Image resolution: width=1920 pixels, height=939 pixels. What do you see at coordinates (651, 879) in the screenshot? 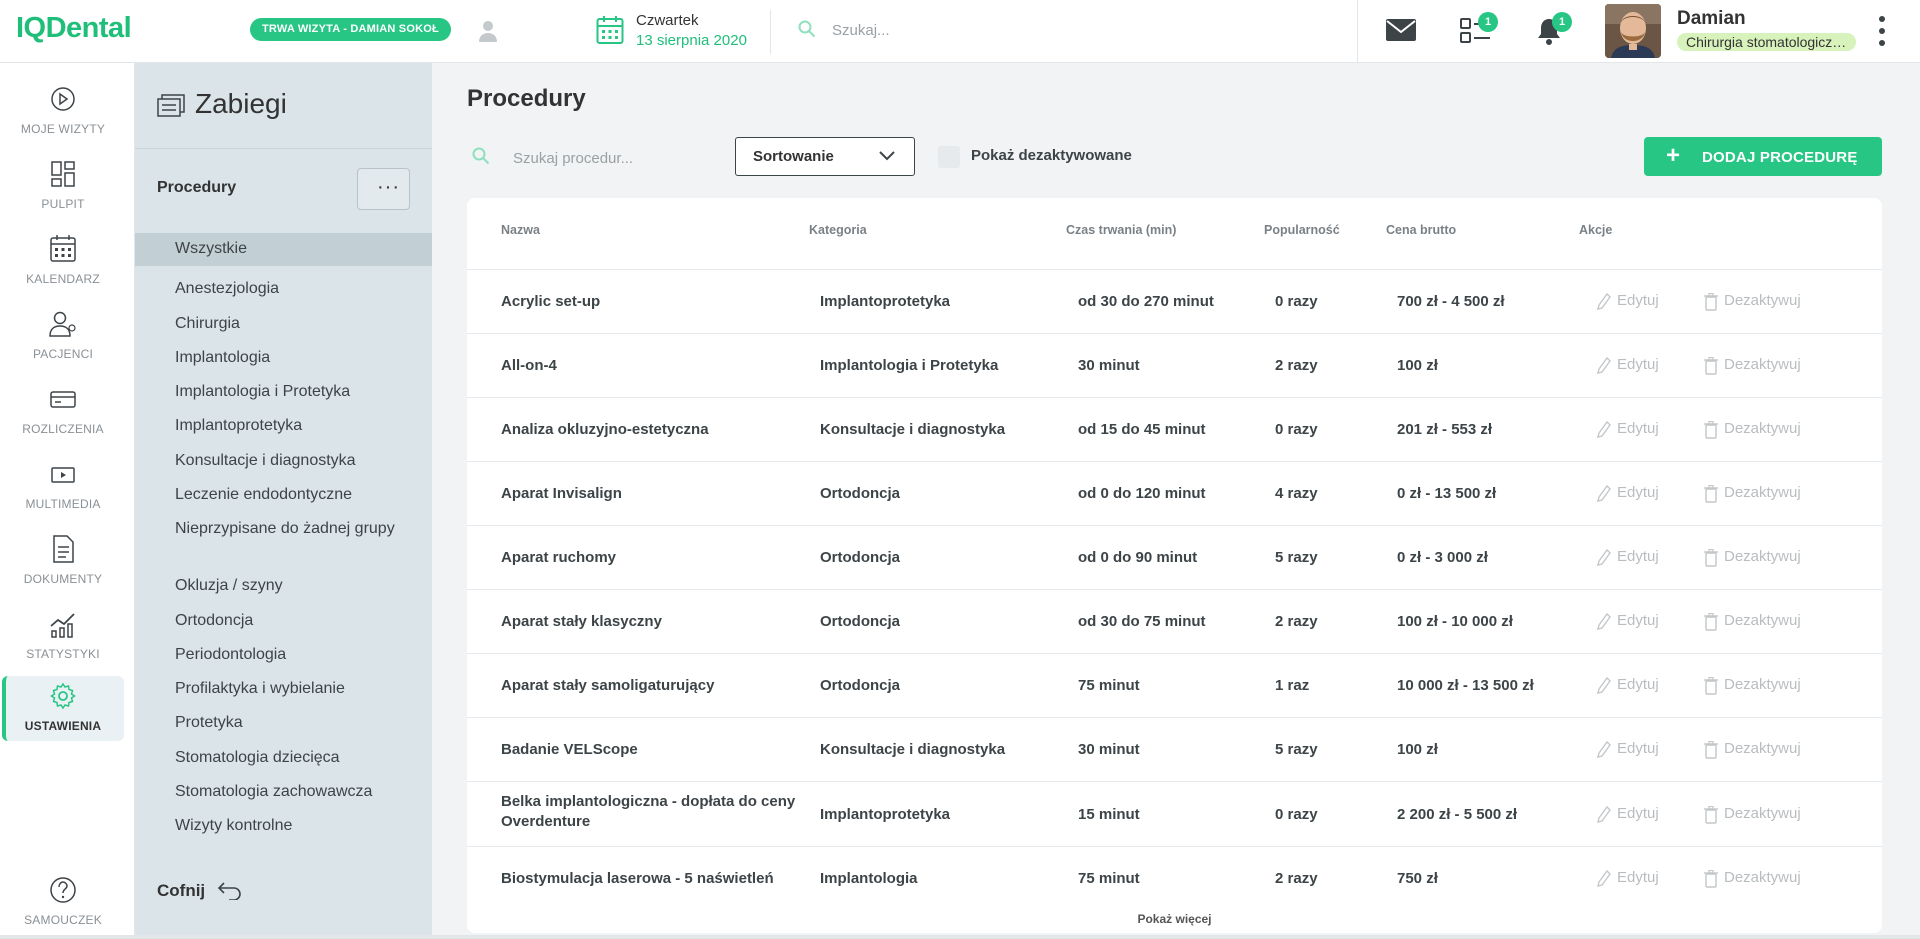
I see `procedure-name: Biostymulacja laserowa - 5 naświetleń` at bounding box center [651, 879].